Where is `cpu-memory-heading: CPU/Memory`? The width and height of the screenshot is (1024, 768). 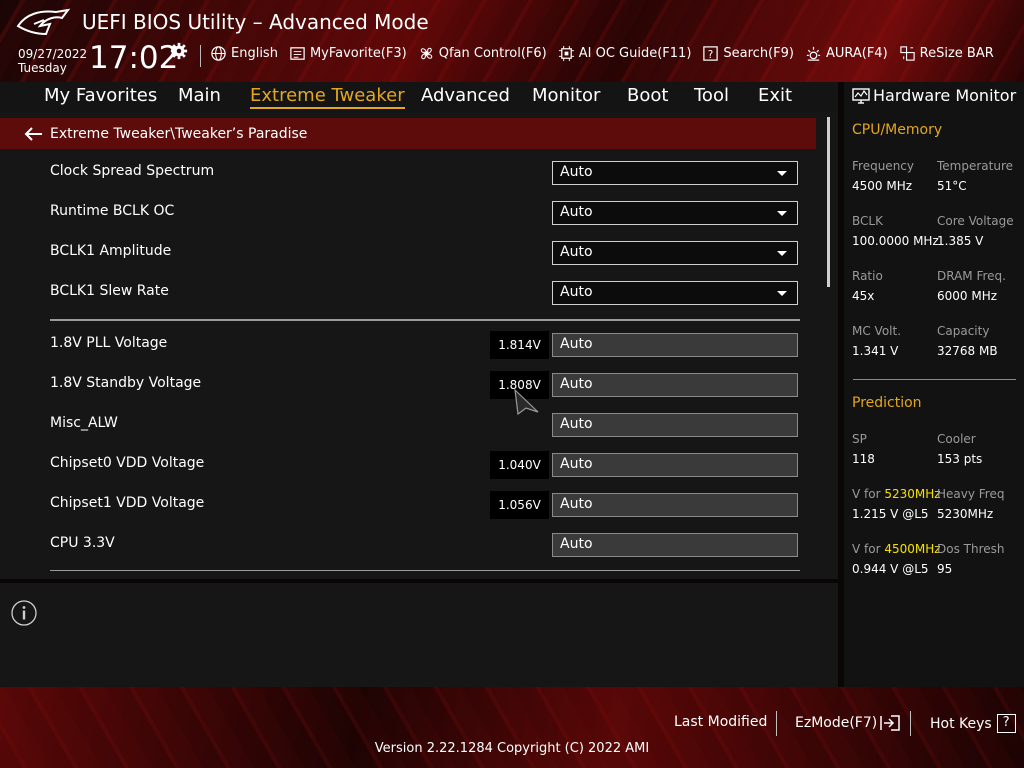 cpu-memory-heading: CPU/Memory is located at coordinates (897, 130).